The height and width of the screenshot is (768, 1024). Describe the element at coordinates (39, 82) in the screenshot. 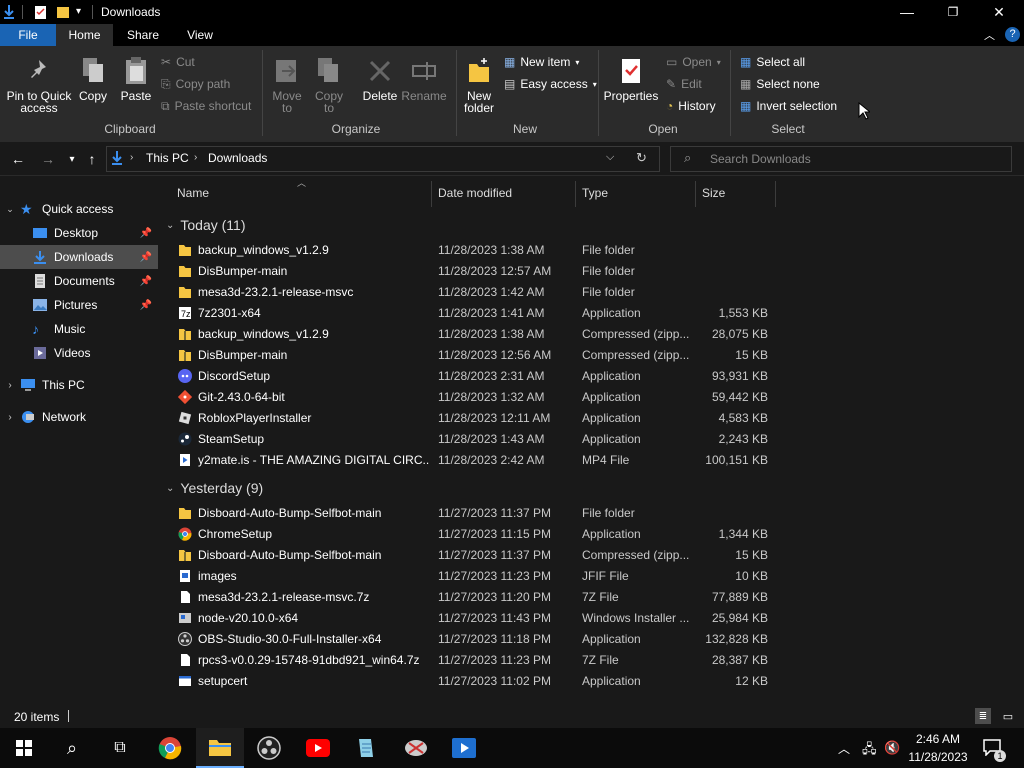

I see `pin-to-quick-access-button: Pin to Quick access` at that location.